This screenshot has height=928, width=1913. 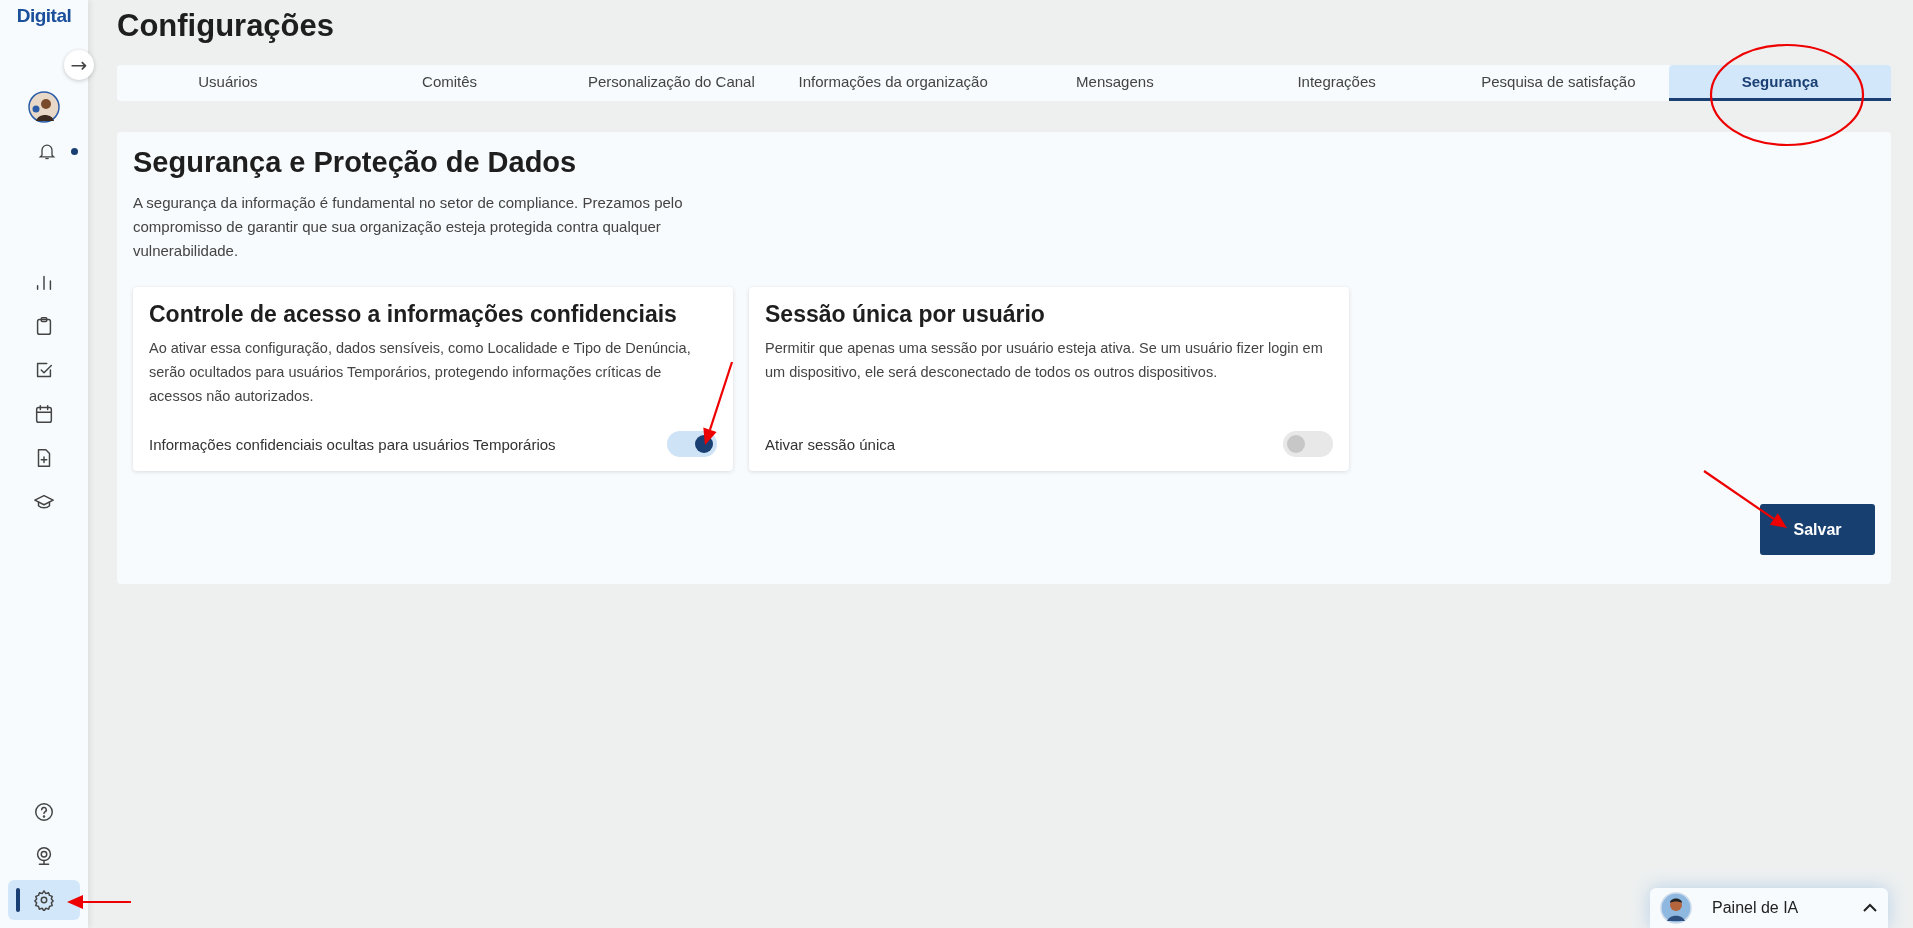 I want to click on annotation-arrow, so click(x=99, y=902).